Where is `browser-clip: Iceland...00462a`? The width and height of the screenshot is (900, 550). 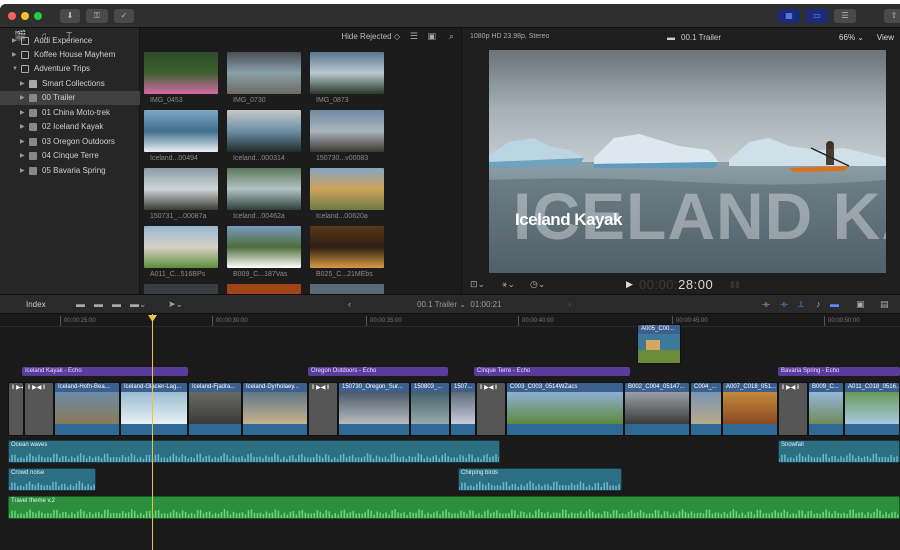 browser-clip: Iceland...00462a is located at coordinates (264, 194).